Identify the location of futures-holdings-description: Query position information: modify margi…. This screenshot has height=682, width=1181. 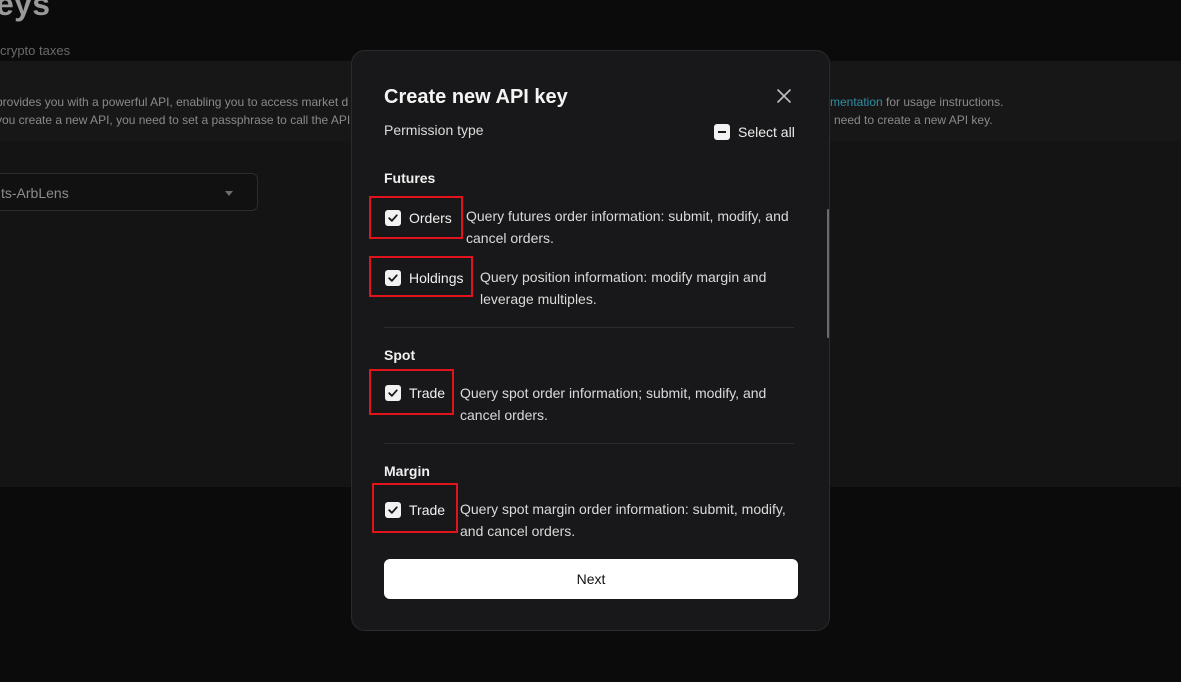
(623, 288).